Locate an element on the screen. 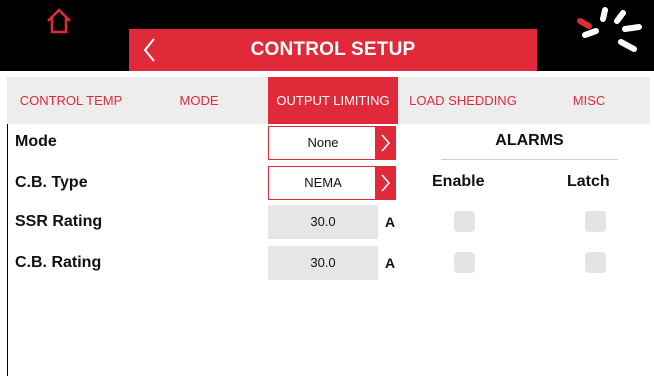 The width and height of the screenshot is (654, 376). title-banner: CONTROL SETUP is located at coordinates (333, 50).